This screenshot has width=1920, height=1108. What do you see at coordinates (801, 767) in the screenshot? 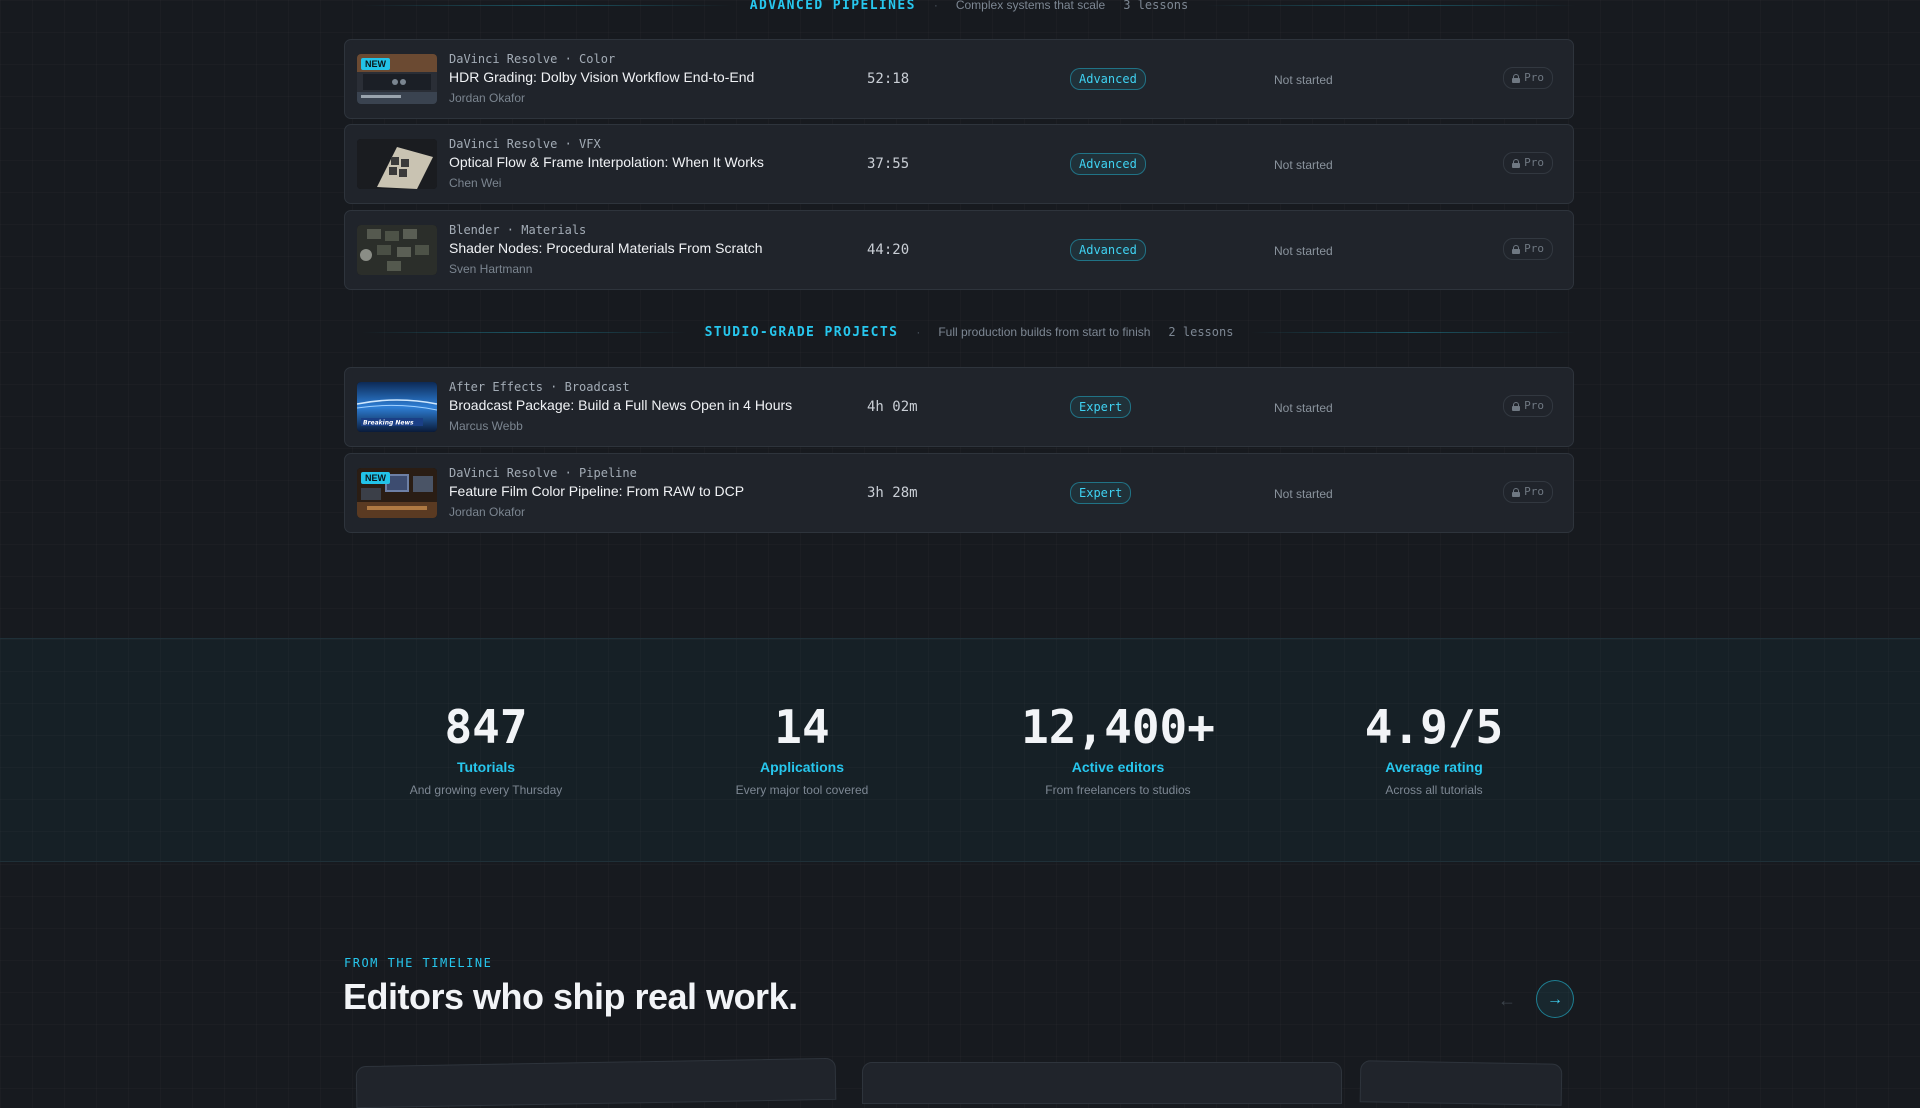
I see `stat-label: Applications` at bounding box center [801, 767].